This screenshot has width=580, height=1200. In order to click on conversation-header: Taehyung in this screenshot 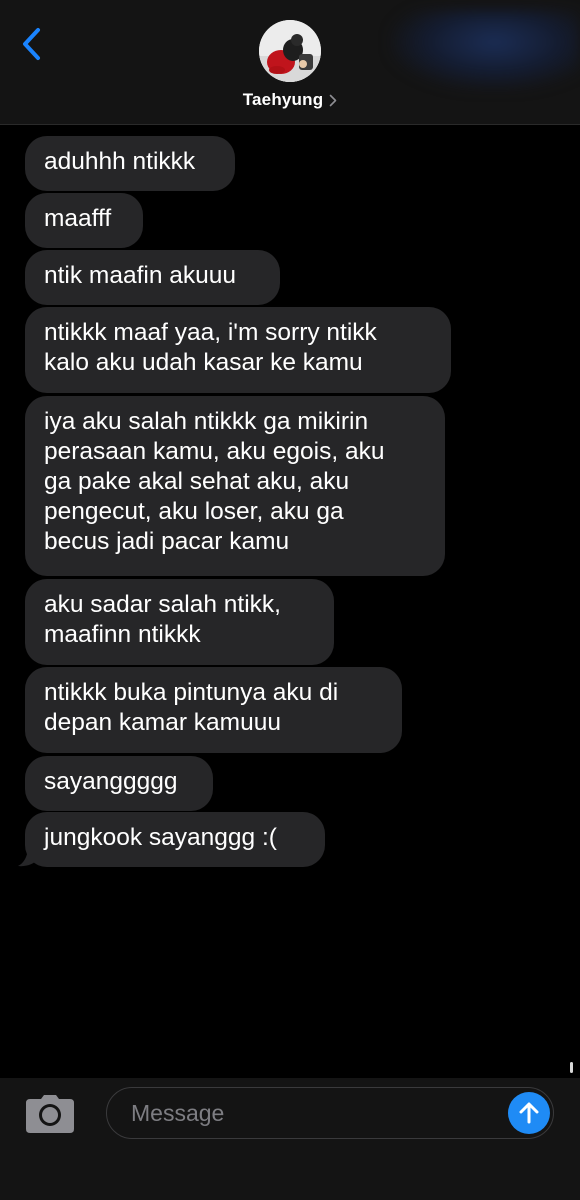, I will do `click(290, 62)`.